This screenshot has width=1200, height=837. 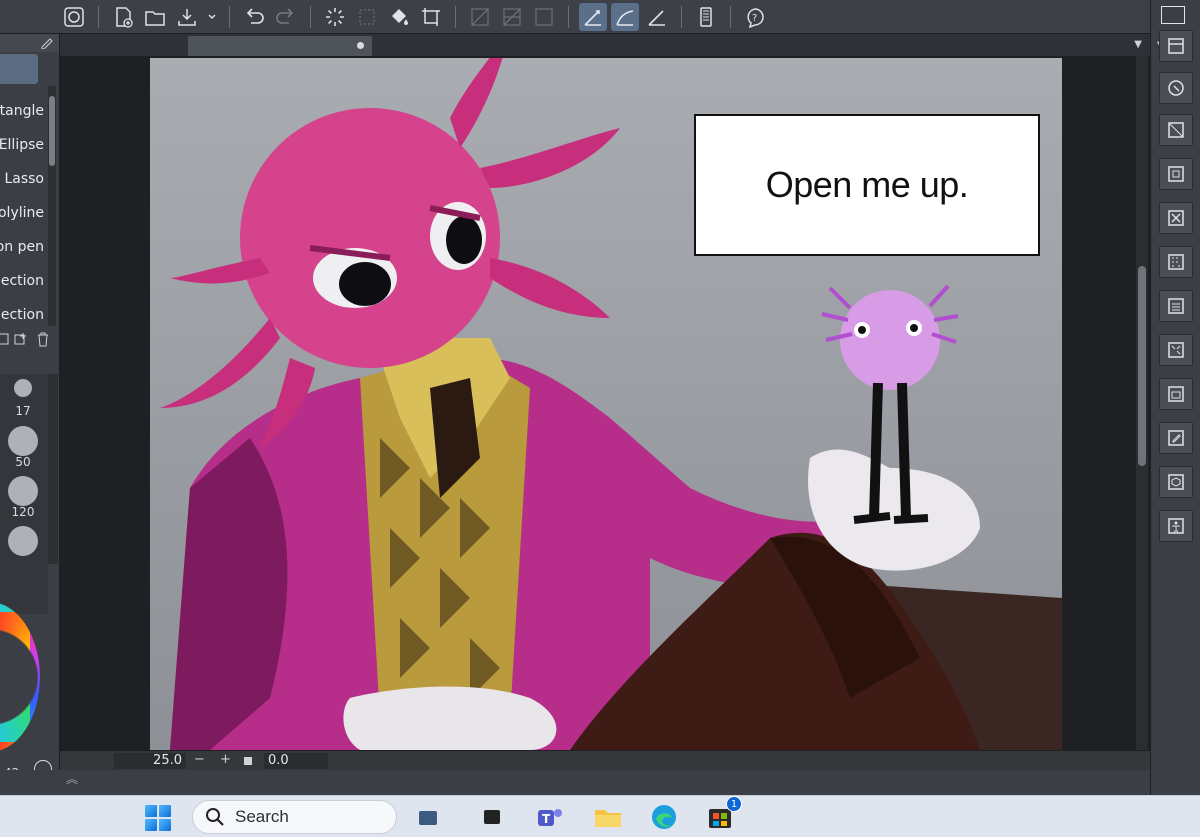 What do you see at coordinates (1176, 46) in the screenshot?
I see `layer-property-icon` at bounding box center [1176, 46].